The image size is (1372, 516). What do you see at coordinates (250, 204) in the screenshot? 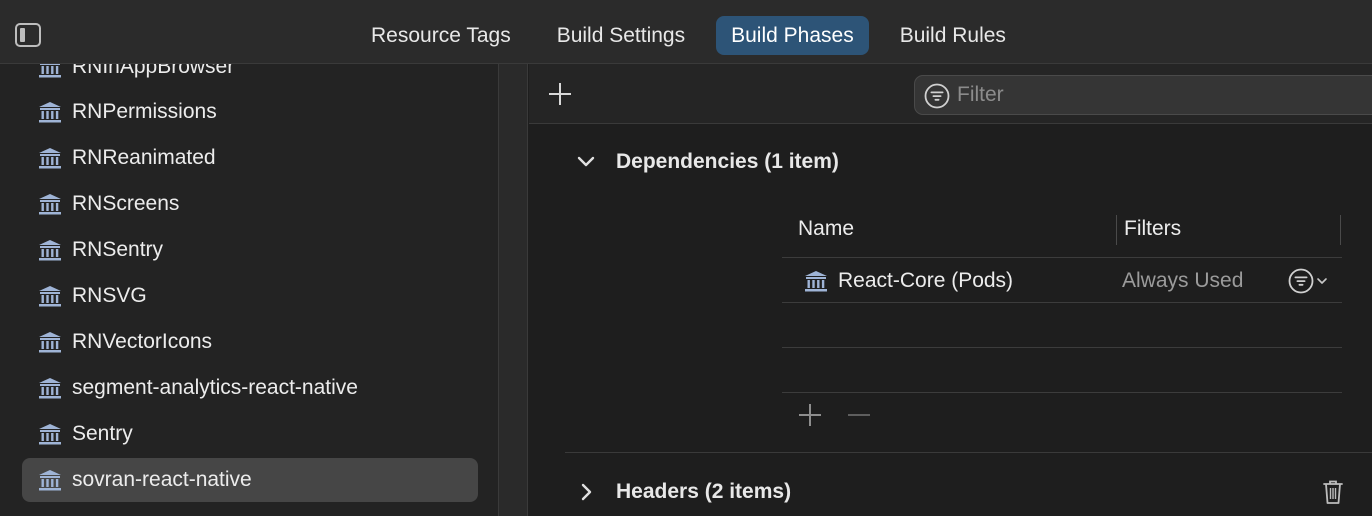
I see `sidebar-item-rnscreens: RNScreens` at bounding box center [250, 204].